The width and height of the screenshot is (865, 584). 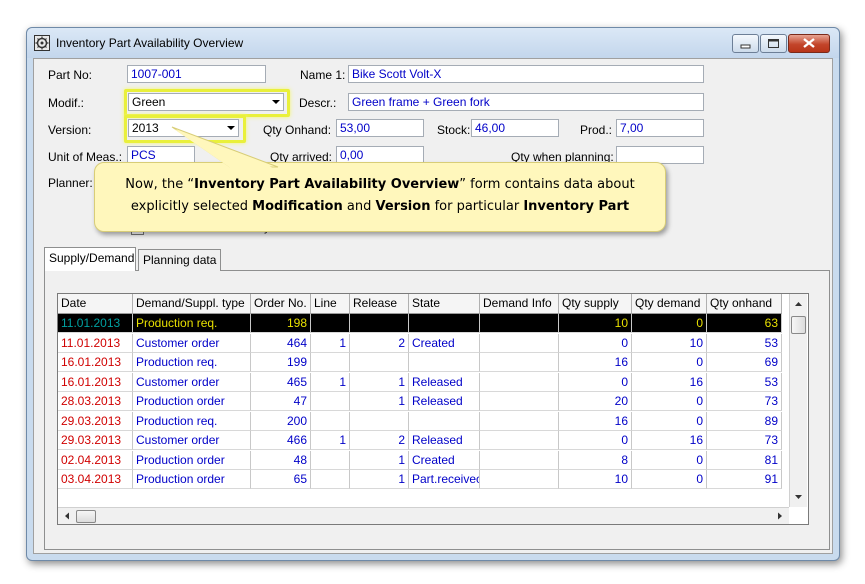 I want to click on table-row: 02.04.2013 Production order 48 1 Created 8 0 81, so click(x=423, y=460).